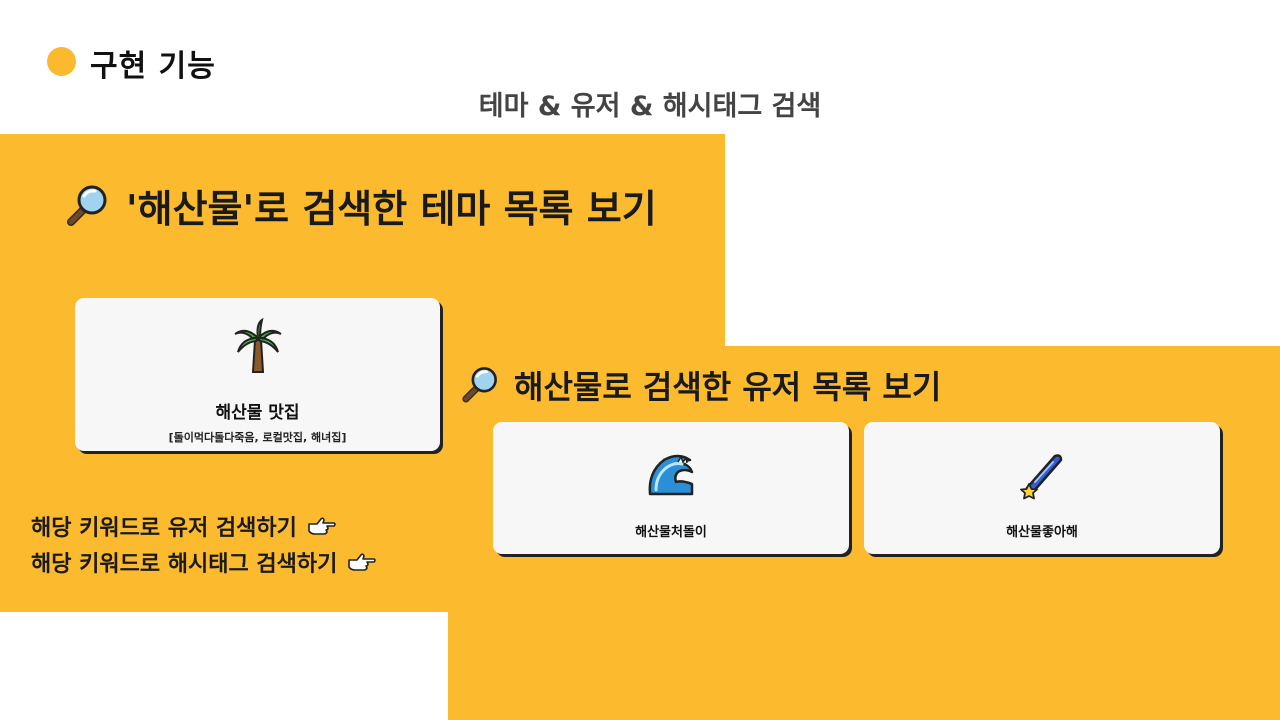 Image resolution: width=1280 pixels, height=720 pixels. Describe the element at coordinates (184, 564) in the screenshot. I see `search-hashtags-link-label: 해당 키워드로 해시태그 검색하기` at that location.